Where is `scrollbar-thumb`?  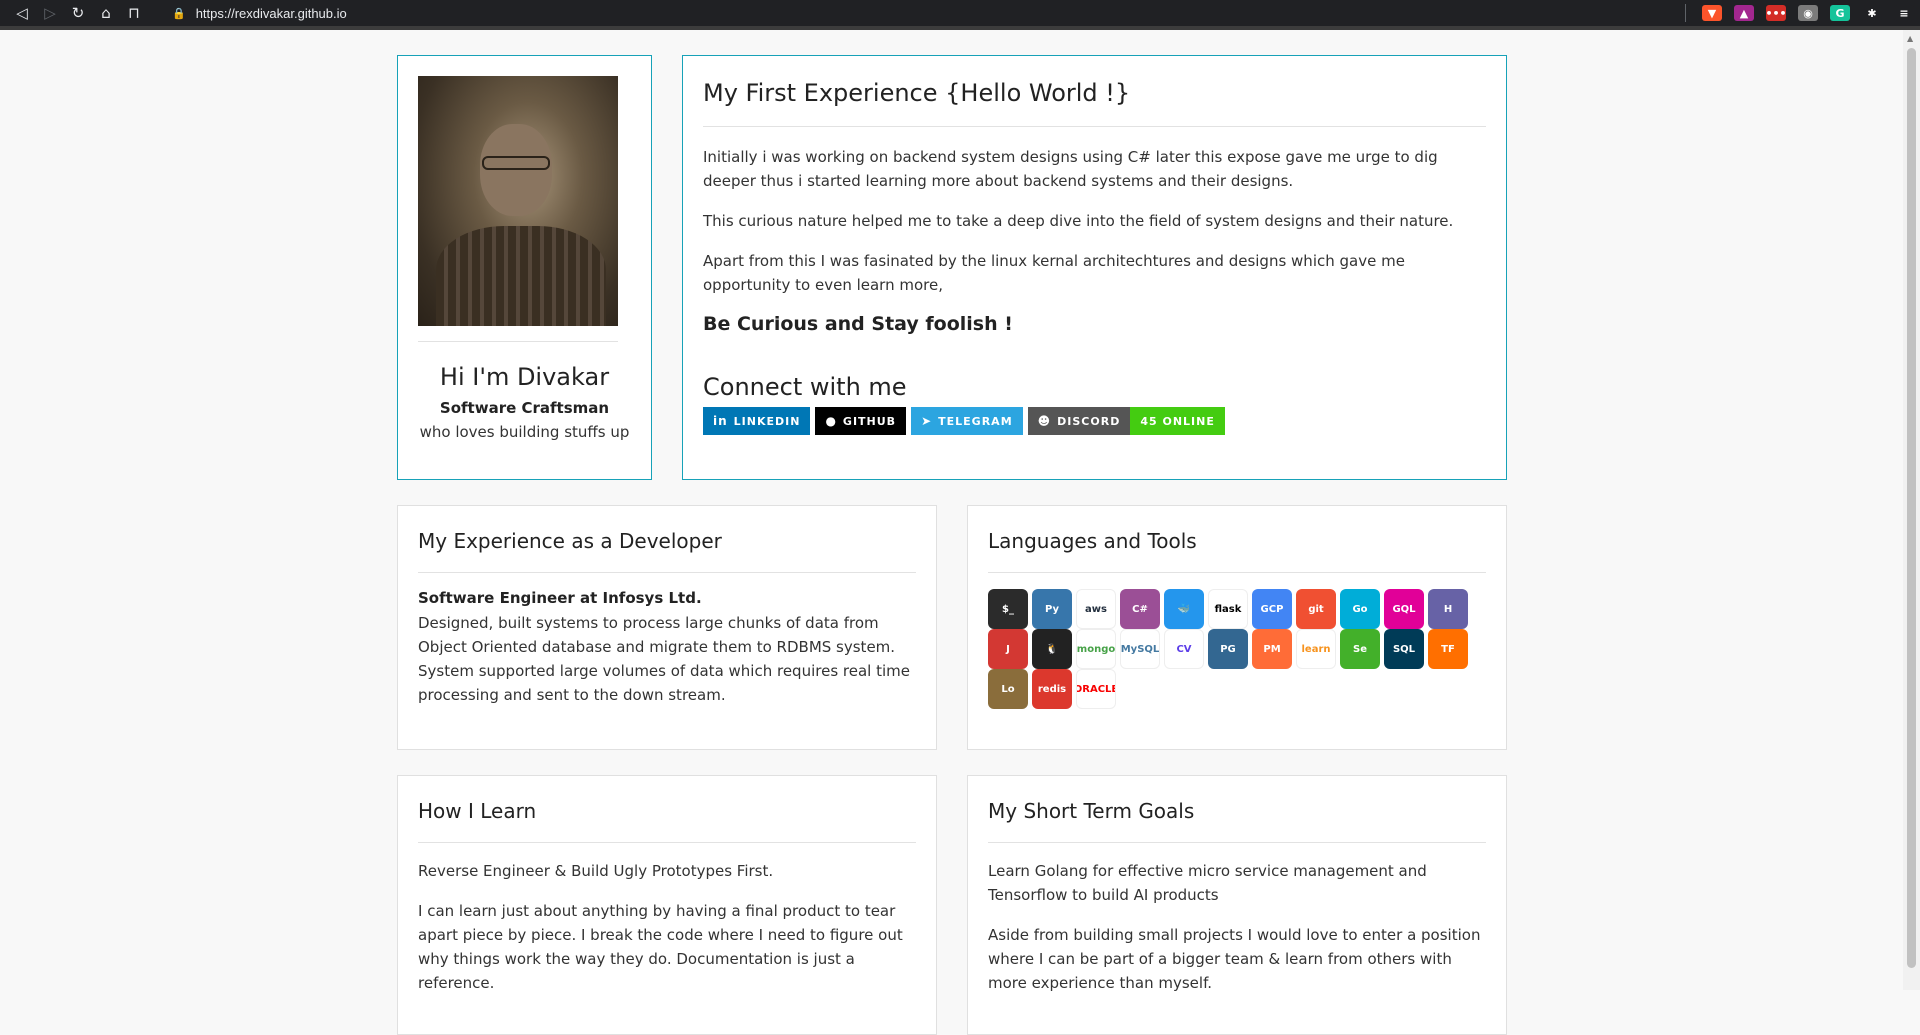 scrollbar-thumb is located at coordinates (1911, 508).